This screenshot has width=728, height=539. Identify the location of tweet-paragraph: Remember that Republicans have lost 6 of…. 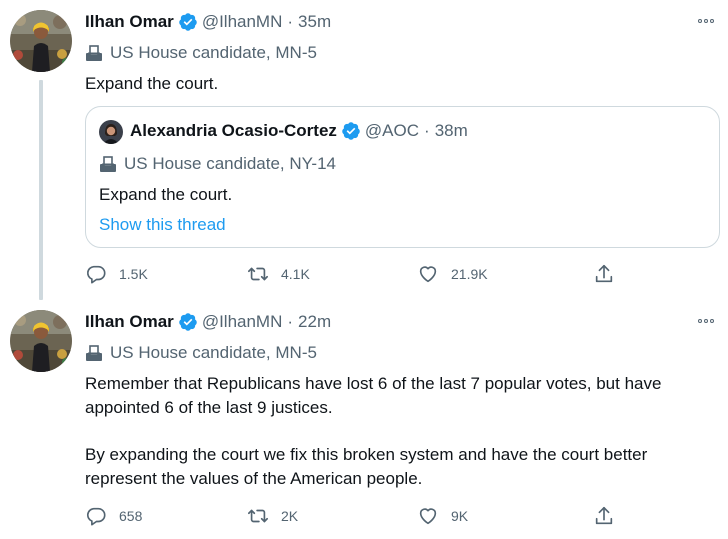
(373, 395).